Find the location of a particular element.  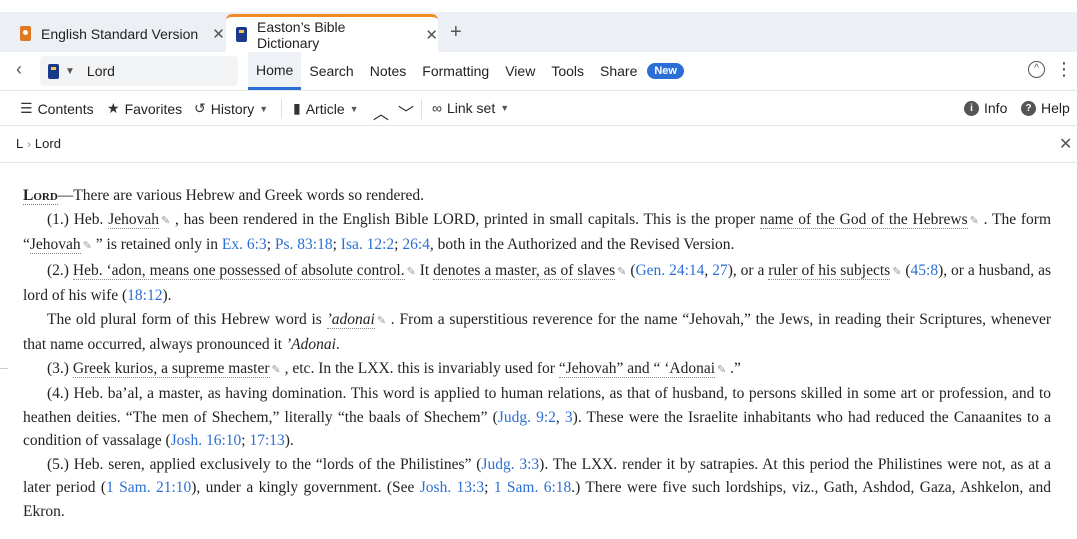

article-label: Article is located at coordinates (325, 108).